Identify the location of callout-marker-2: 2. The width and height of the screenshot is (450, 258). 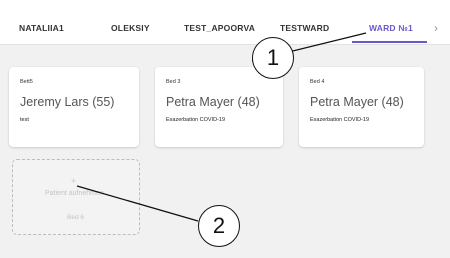
(219, 226).